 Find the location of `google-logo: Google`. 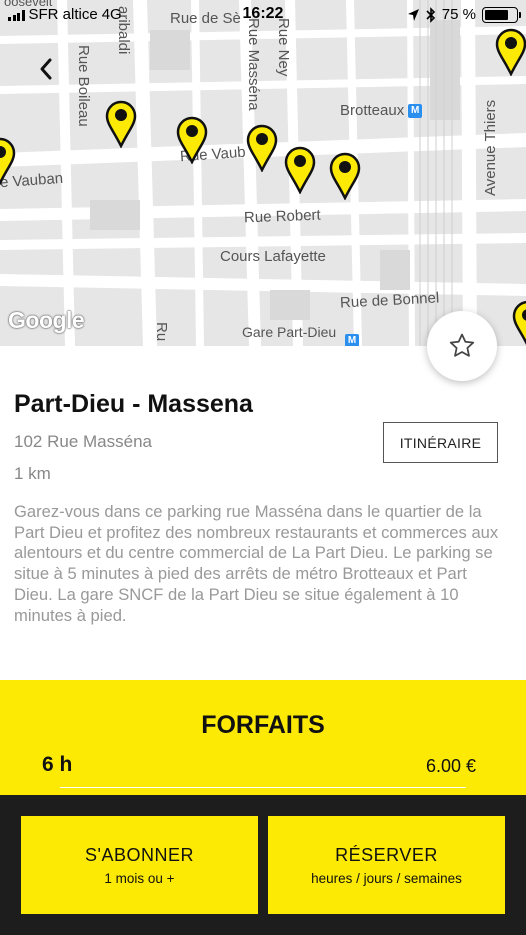

google-logo: Google is located at coordinates (46, 320).